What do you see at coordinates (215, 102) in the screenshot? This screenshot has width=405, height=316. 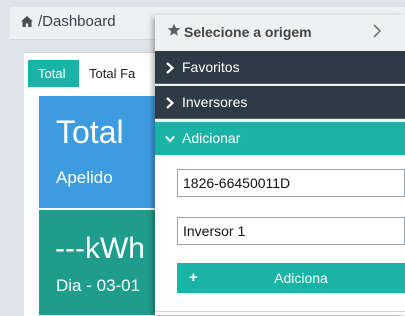 I see `menu-item-label: Inversores` at bounding box center [215, 102].